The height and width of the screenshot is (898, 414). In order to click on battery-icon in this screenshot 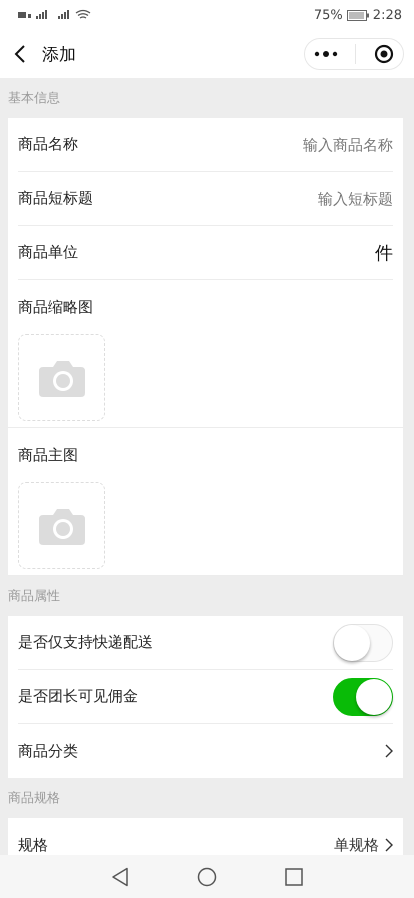, I will do `click(357, 15)`.